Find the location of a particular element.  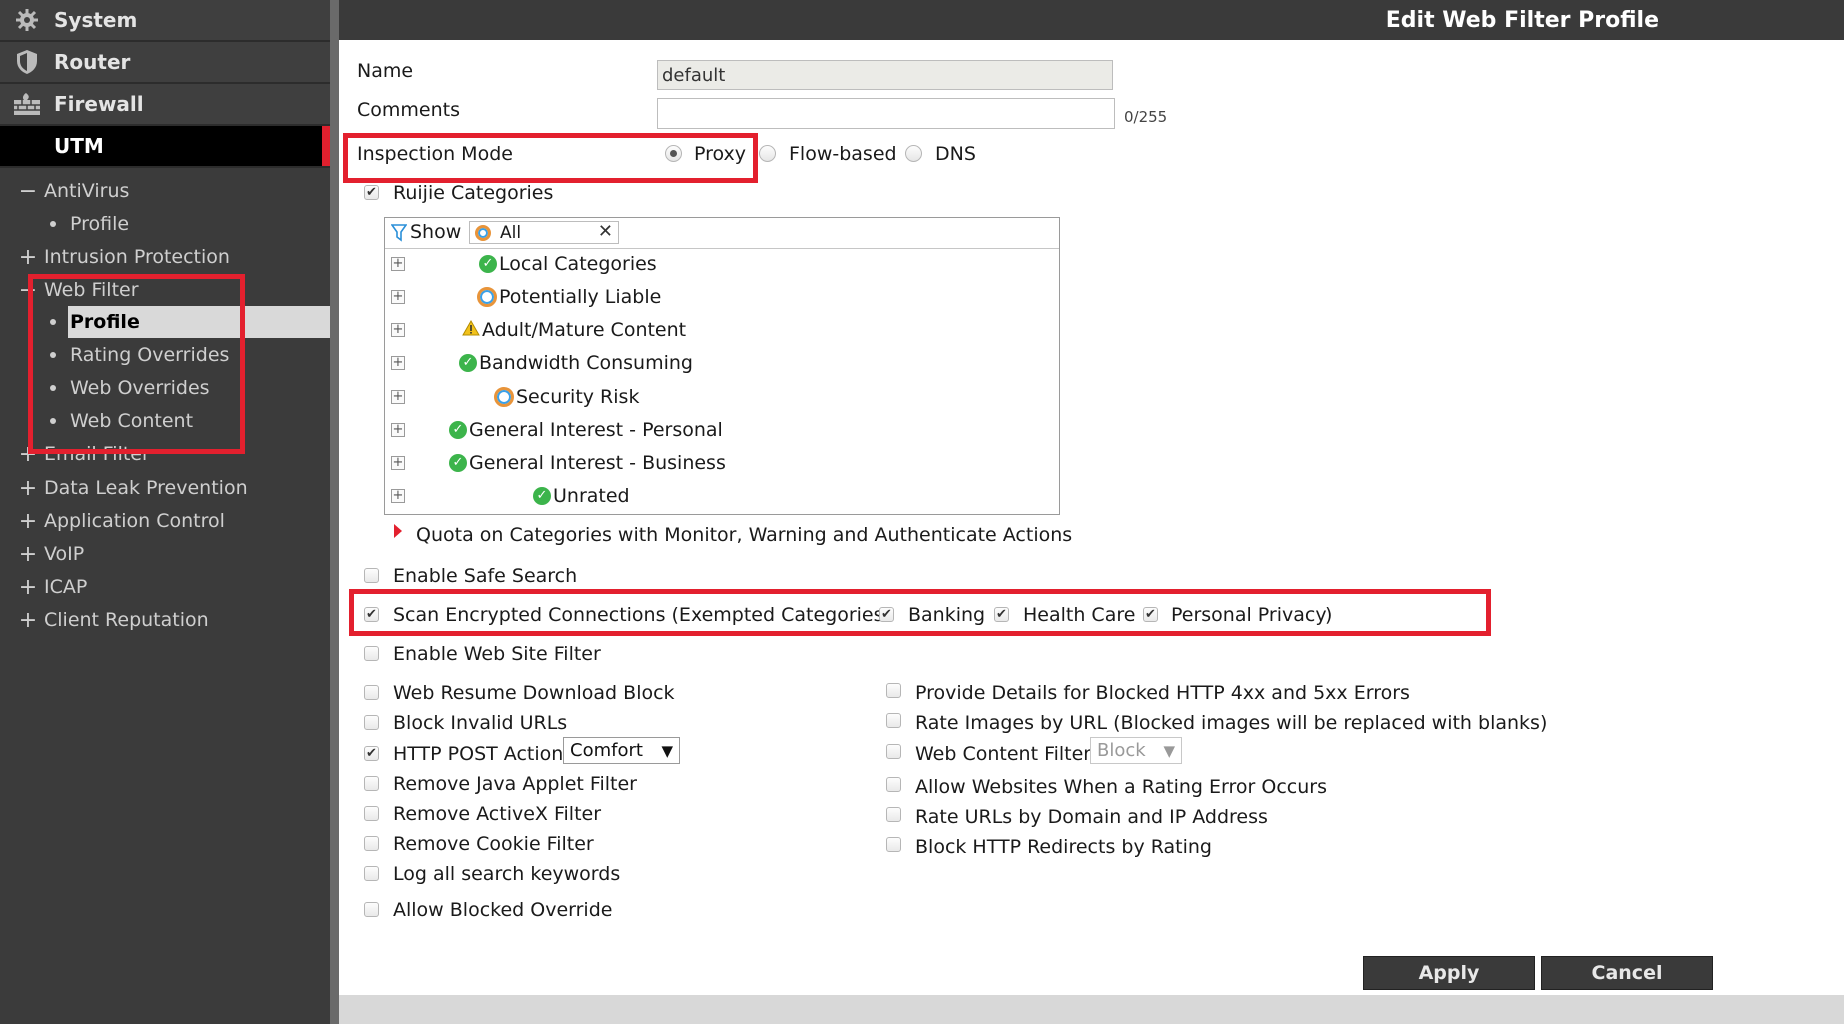

page-title: Edit Web Filter Profile is located at coordinates (1522, 20).